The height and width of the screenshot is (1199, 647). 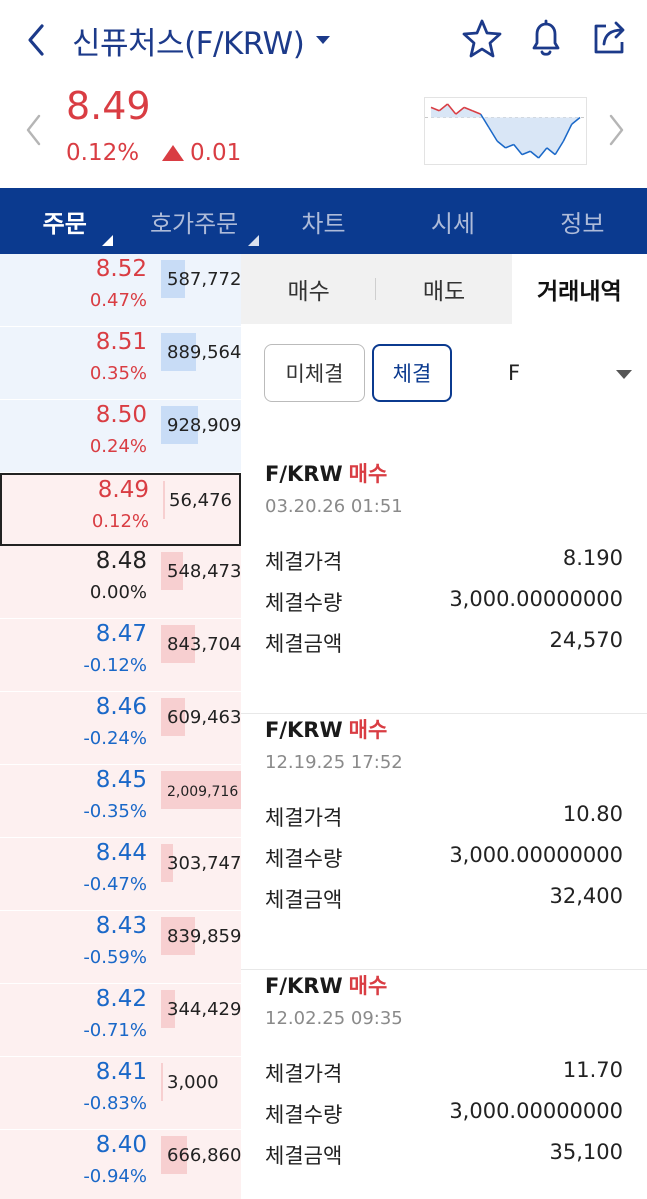 I want to click on tab-quote-order: 호가주문, so click(x=194, y=221).